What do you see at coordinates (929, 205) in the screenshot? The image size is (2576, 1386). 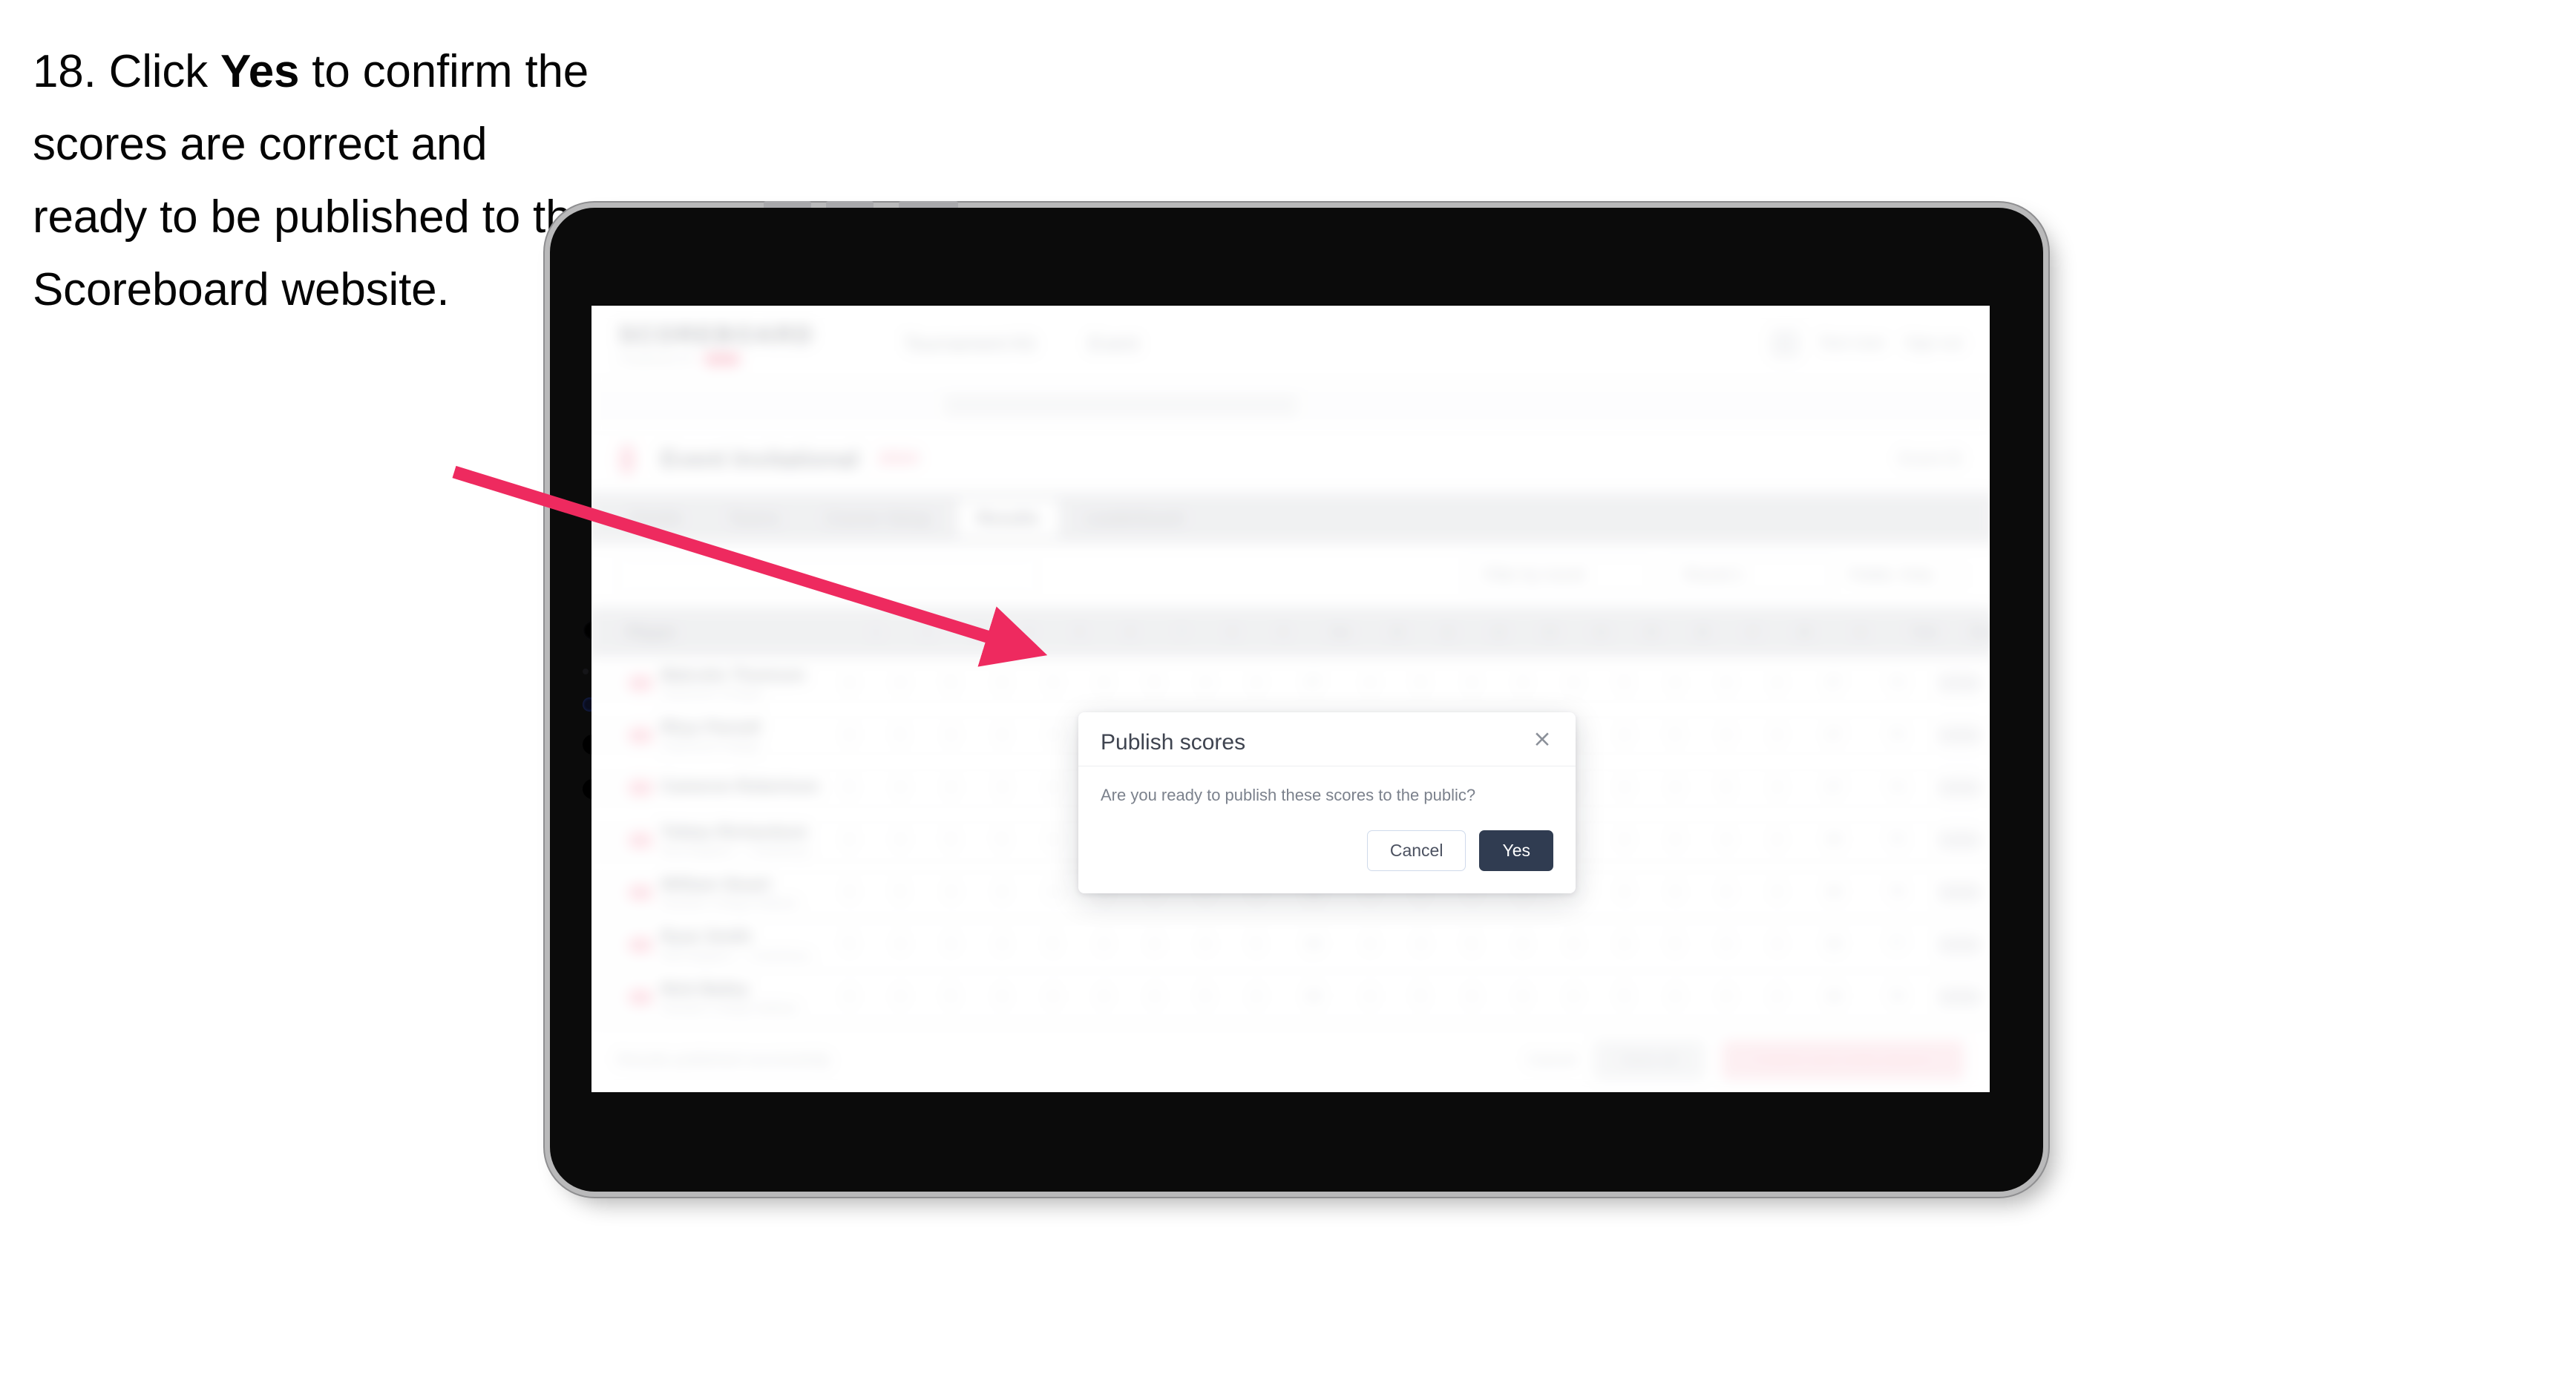 I see `power-button` at bounding box center [929, 205].